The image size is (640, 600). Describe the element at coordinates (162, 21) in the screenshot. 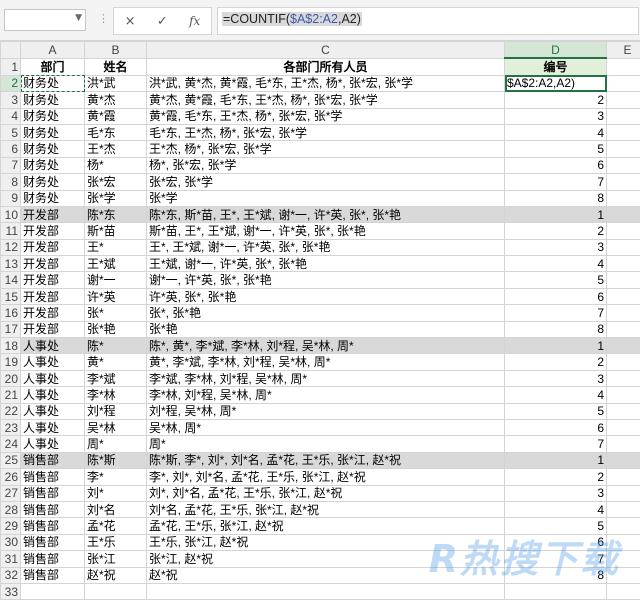

I see `confirm-icon: ✓` at that location.